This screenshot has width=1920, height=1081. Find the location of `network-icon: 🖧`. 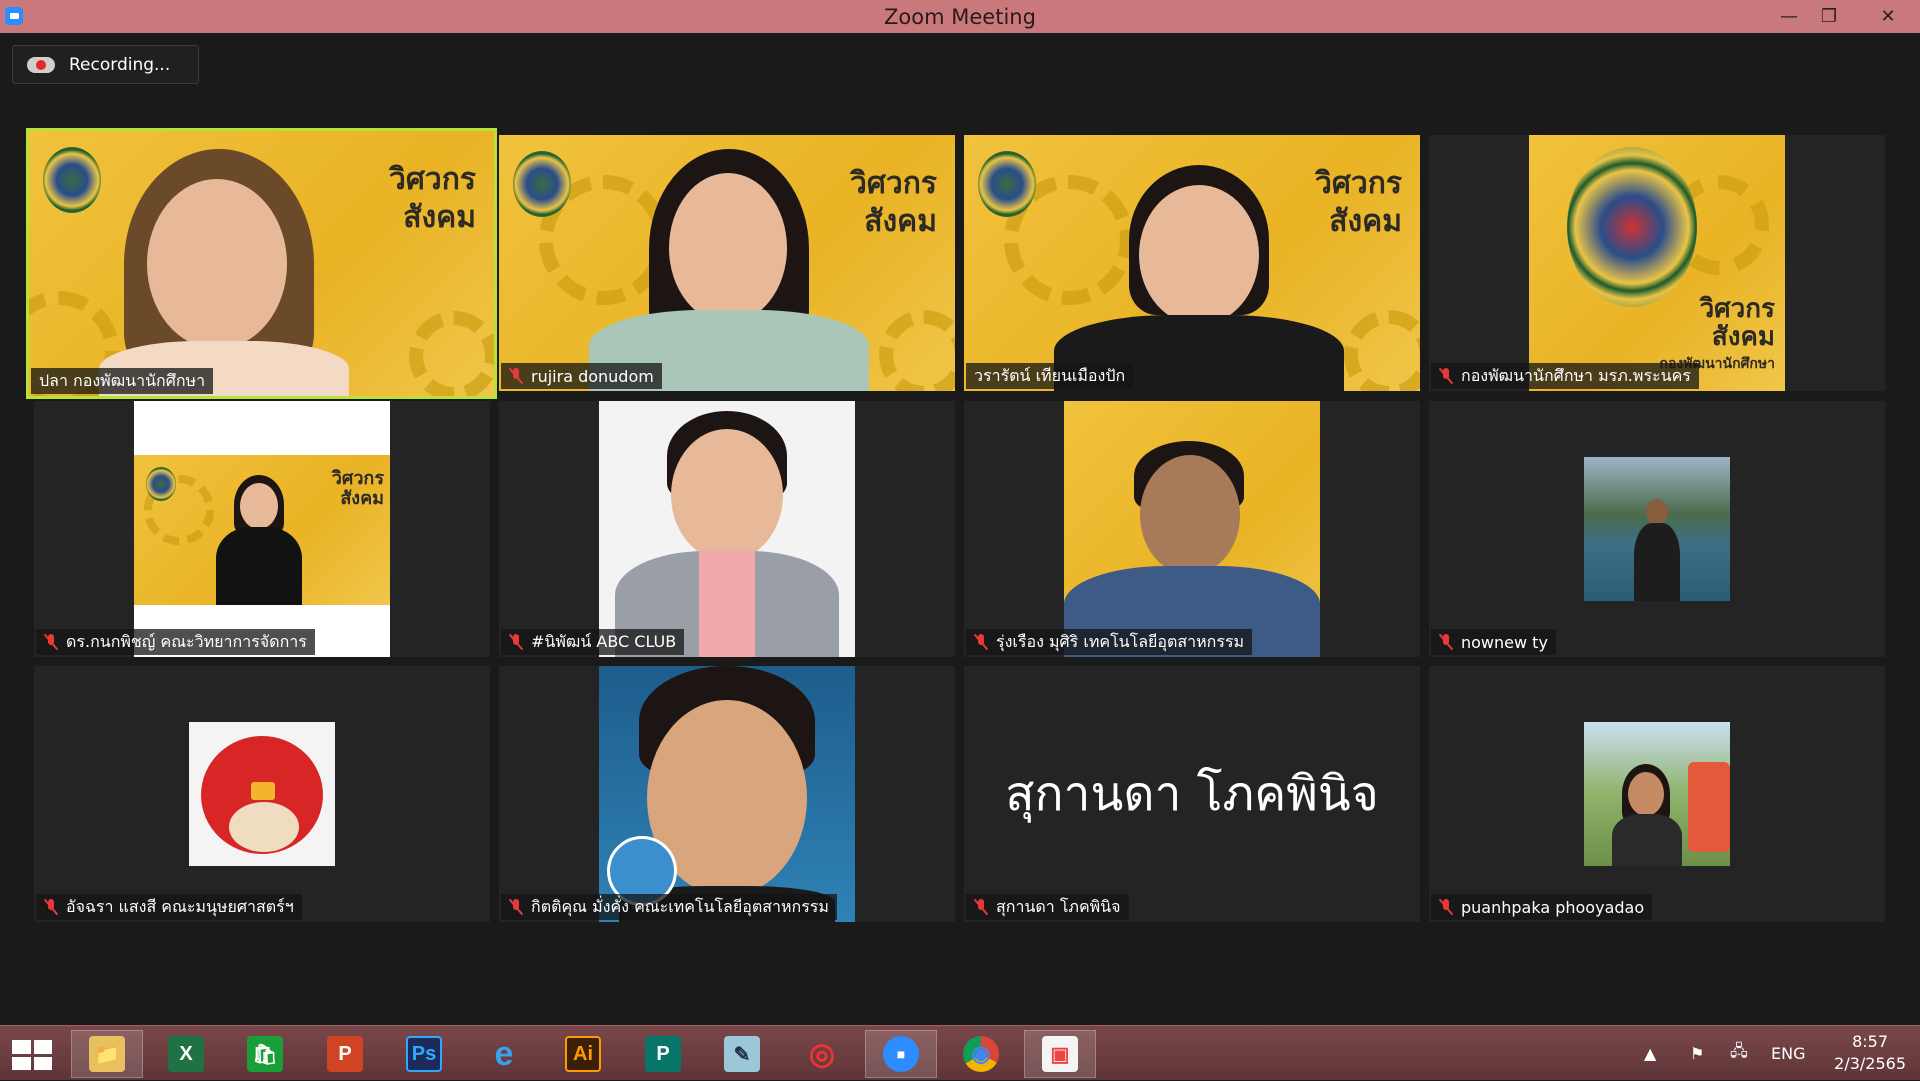

network-icon: 🖧 is located at coordinates (1739, 1053).